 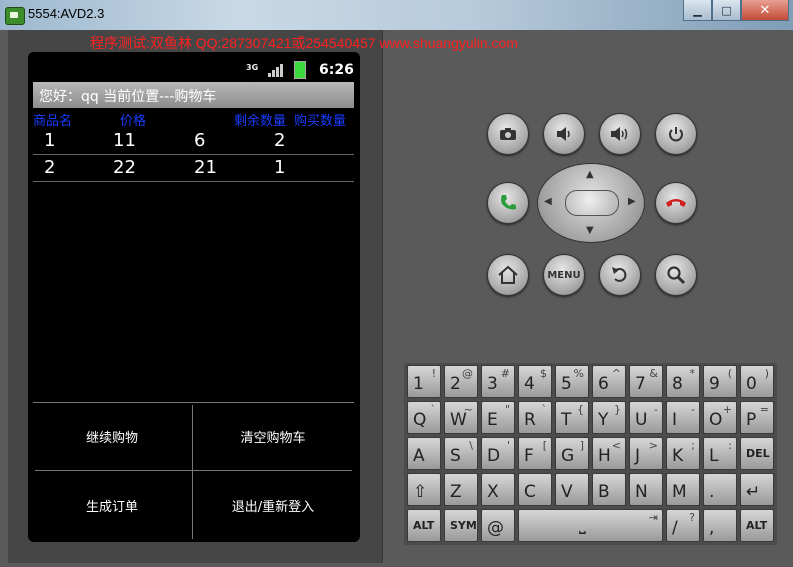 I want to click on continue-shopping-button: 继续购物, so click(x=112, y=436).